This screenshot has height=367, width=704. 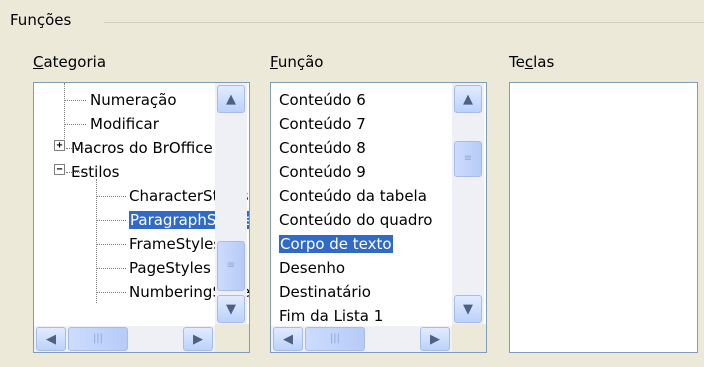 I want to click on category-label-mnemonic: C, so click(x=38, y=62).